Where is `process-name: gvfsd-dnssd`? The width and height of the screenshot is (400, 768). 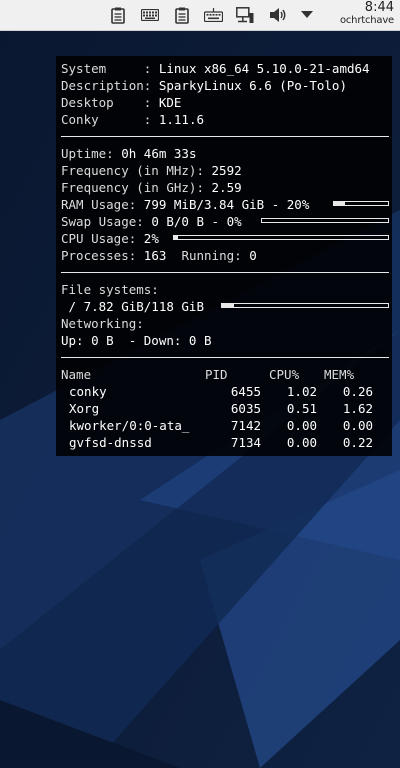
process-name: gvfsd-dnssd is located at coordinates (110, 442).